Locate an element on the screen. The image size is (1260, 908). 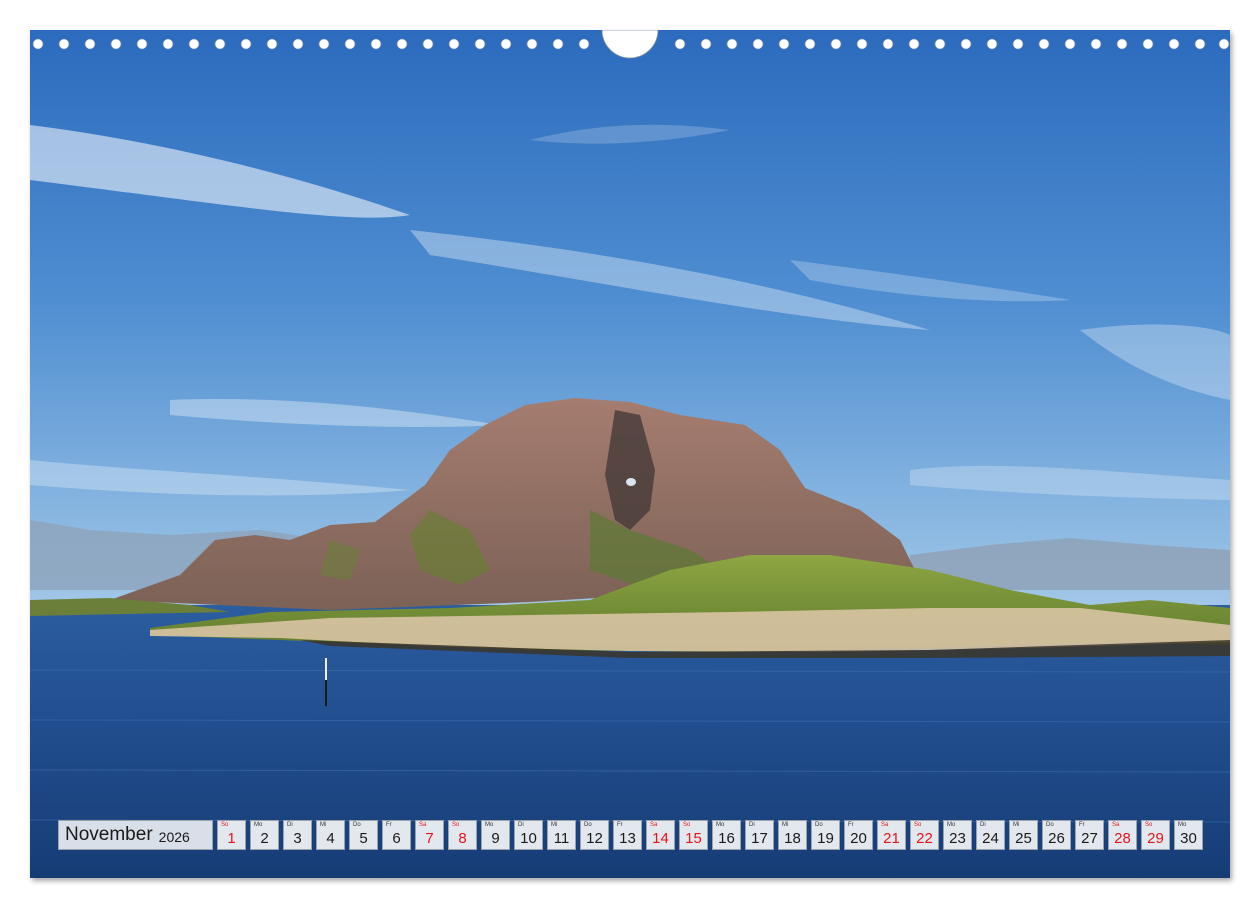
day-cell: So 22 is located at coordinates (924, 835).